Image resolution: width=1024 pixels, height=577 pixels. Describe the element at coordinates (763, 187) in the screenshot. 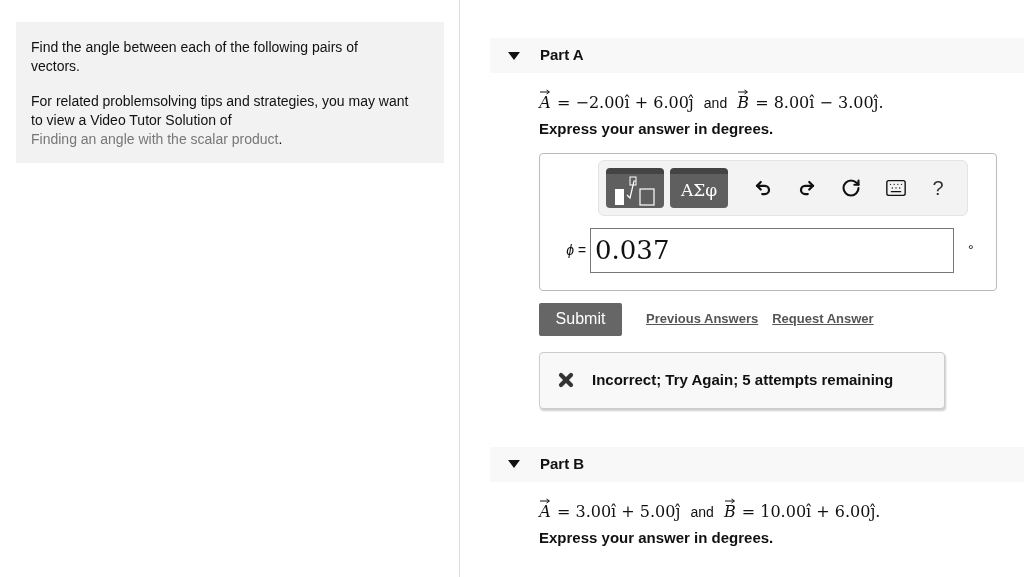

I see `undo-icon` at that location.